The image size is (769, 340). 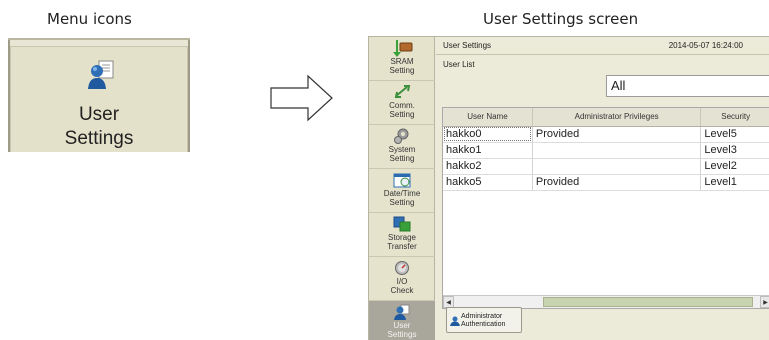 I want to click on cell-security: Level5, so click(x=734, y=134).